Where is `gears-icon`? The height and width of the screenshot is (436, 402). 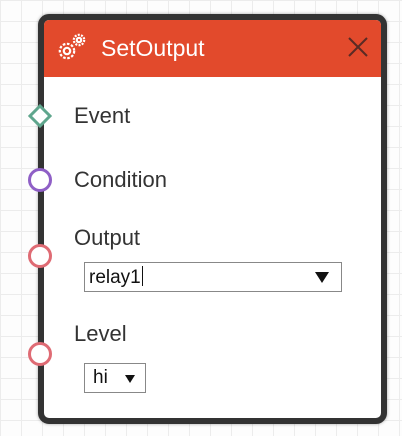
gears-icon is located at coordinates (72, 46).